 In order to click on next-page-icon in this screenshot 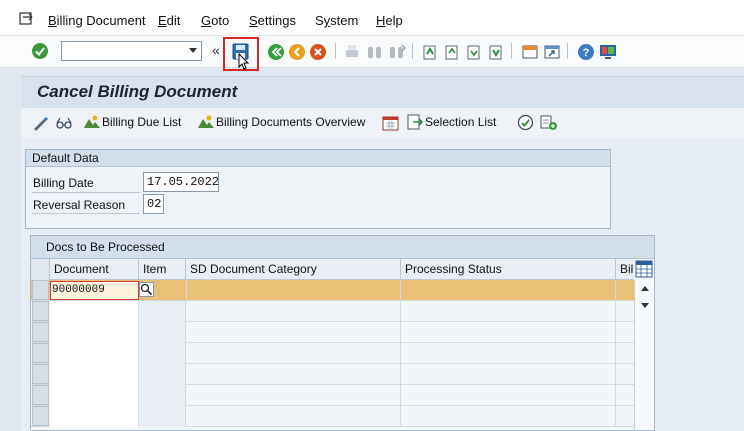, I will do `click(474, 52)`.